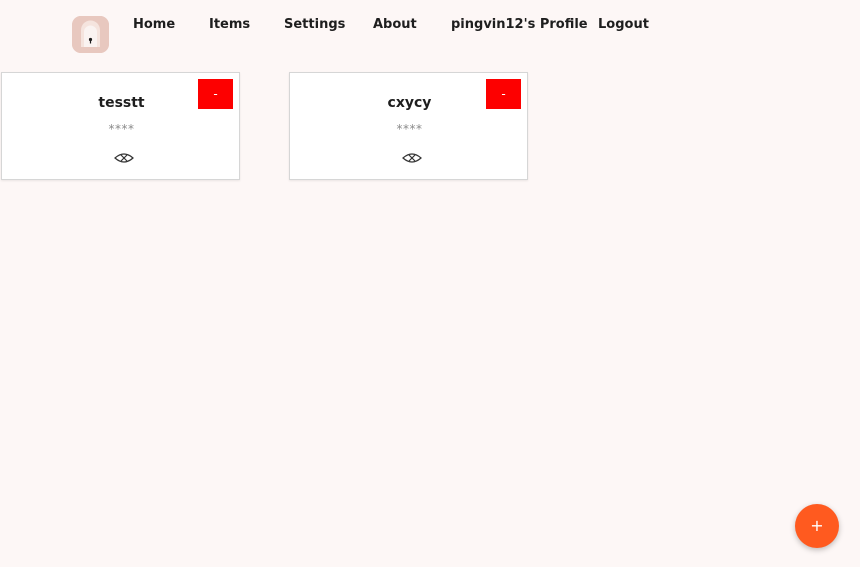 The width and height of the screenshot is (860, 567). What do you see at coordinates (817, 526) in the screenshot?
I see `add-item-button: +` at bounding box center [817, 526].